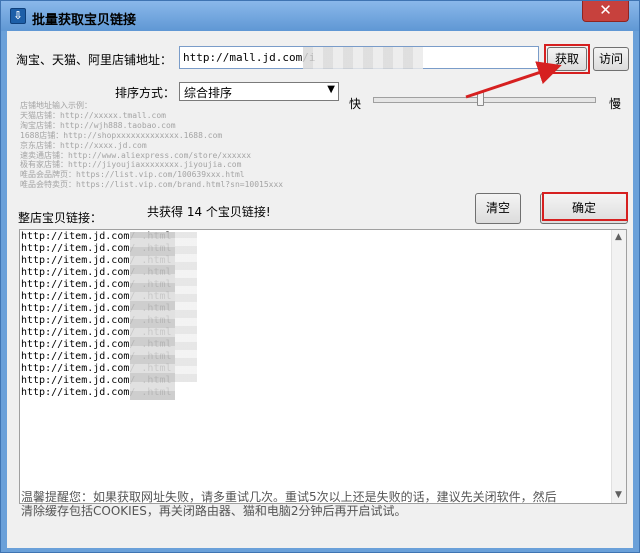  I want to click on example-line: 天猫店铺：http://xxxxx.tmall.com, so click(93, 115).